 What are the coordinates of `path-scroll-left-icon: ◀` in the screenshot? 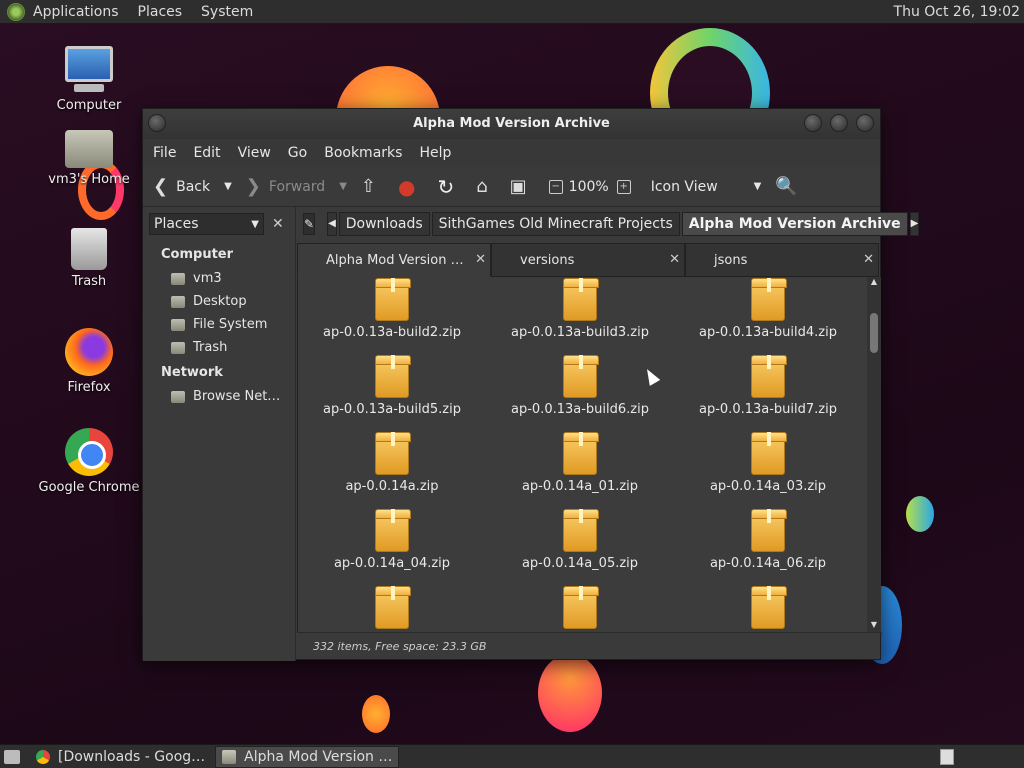 It's located at (332, 224).